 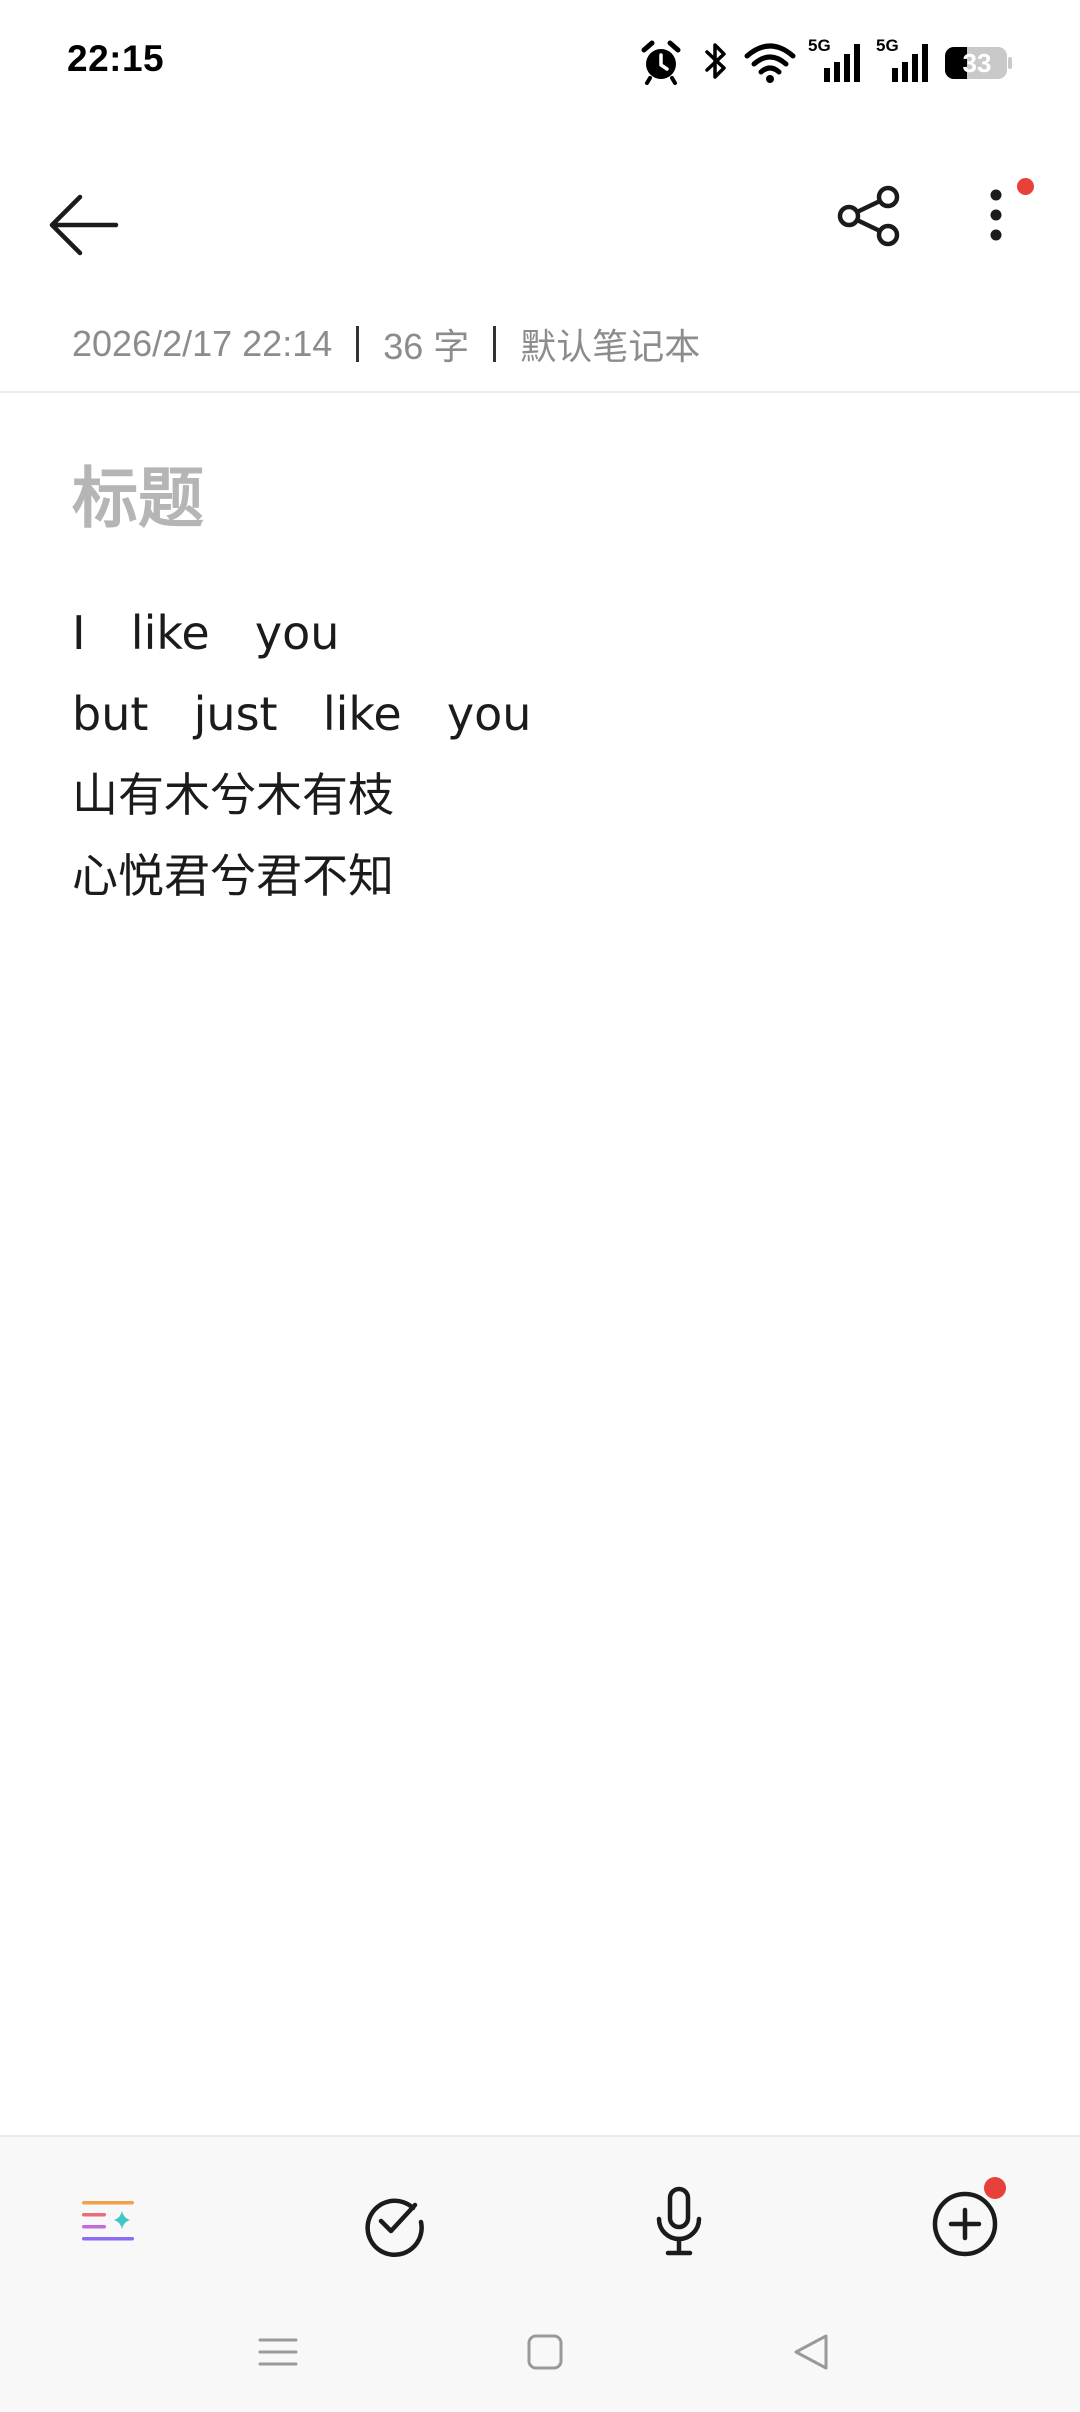 What do you see at coordinates (302, 714) in the screenshot?
I see `note-line: but just like you` at bounding box center [302, 714].